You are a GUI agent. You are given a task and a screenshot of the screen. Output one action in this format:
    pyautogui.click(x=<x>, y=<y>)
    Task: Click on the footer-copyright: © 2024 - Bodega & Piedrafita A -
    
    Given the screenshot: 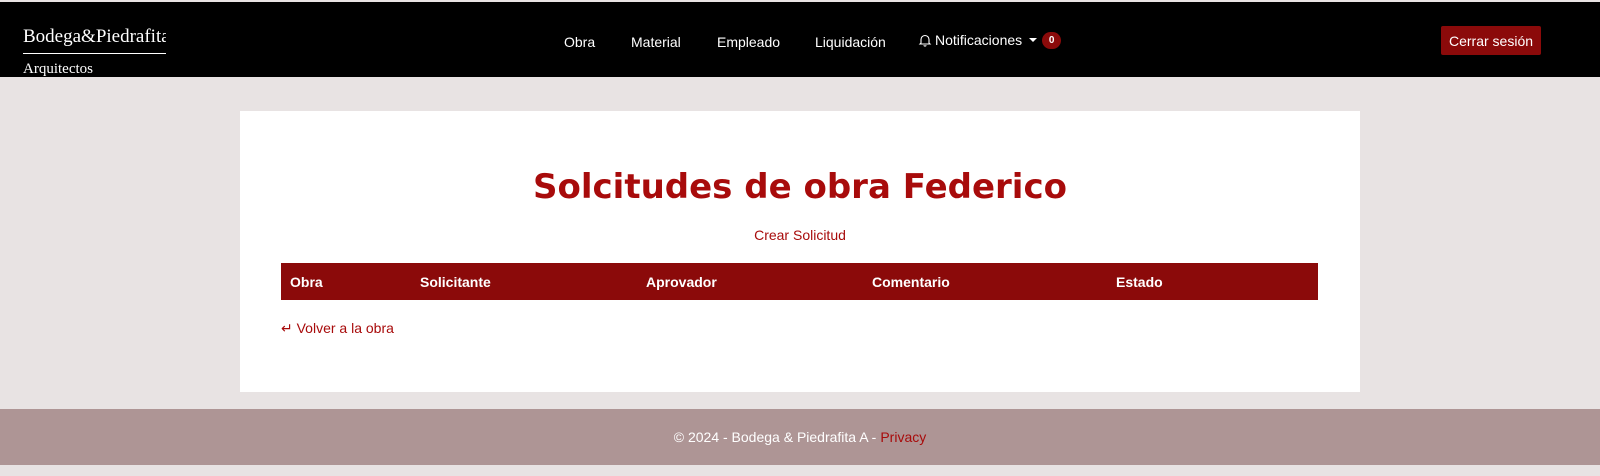 What is the action you would take?
    pyautogui.click(x=775, y=437)
    